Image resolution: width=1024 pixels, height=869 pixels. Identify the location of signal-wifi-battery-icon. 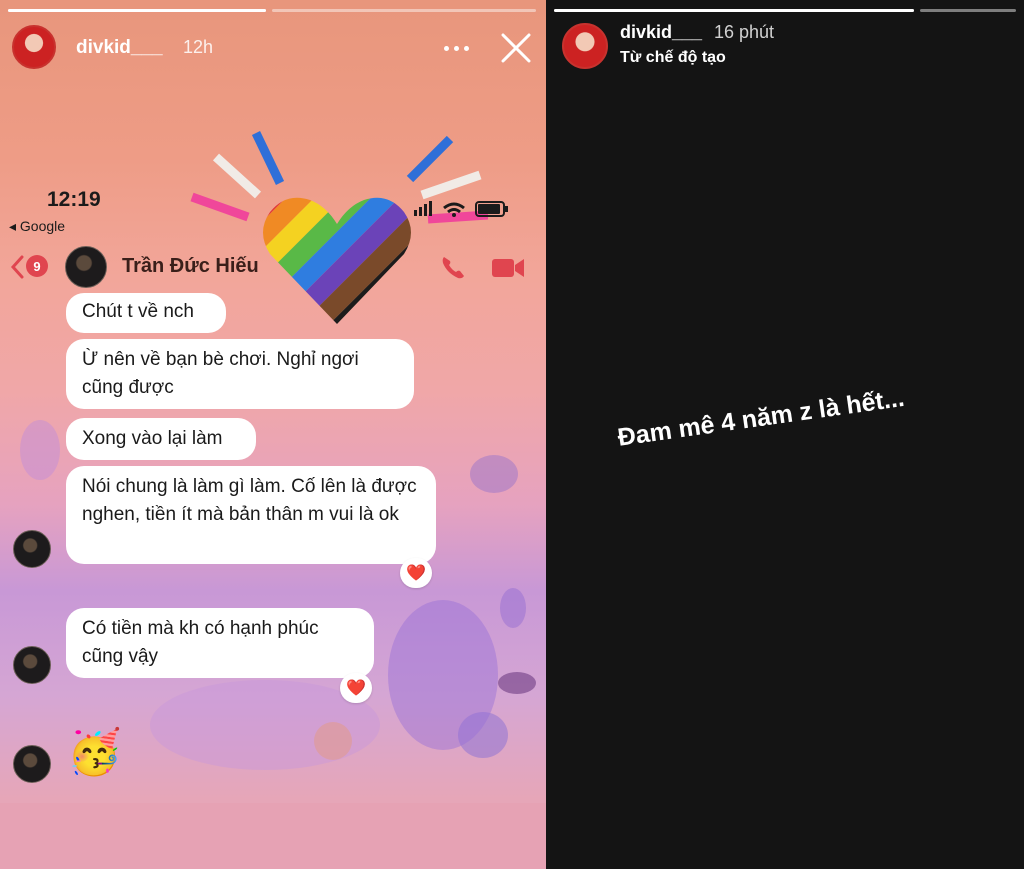
(461, 209).